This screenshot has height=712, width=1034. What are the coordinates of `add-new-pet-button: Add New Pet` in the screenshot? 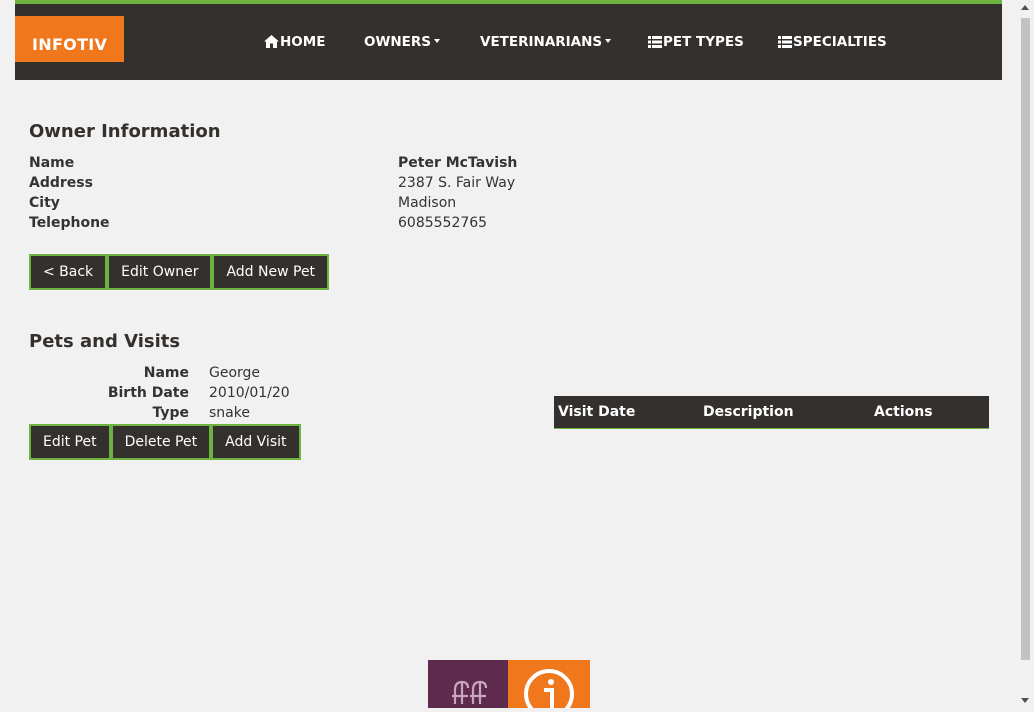 It's located at (271, 272).